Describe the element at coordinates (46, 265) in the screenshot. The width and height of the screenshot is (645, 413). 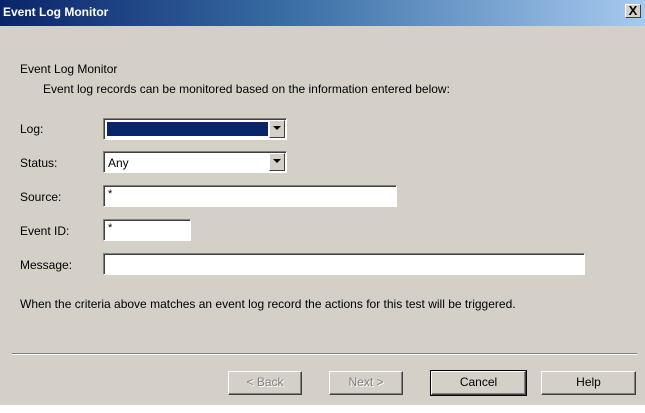
I see `message-label: Message:` at that location.